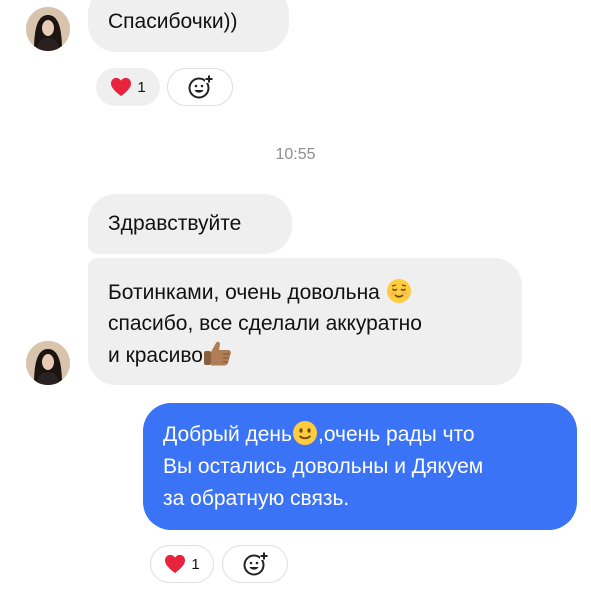 The width and height of the screenshot is (591, 591). I want to click on message-text: Здравствуйте, so click(175, 223).